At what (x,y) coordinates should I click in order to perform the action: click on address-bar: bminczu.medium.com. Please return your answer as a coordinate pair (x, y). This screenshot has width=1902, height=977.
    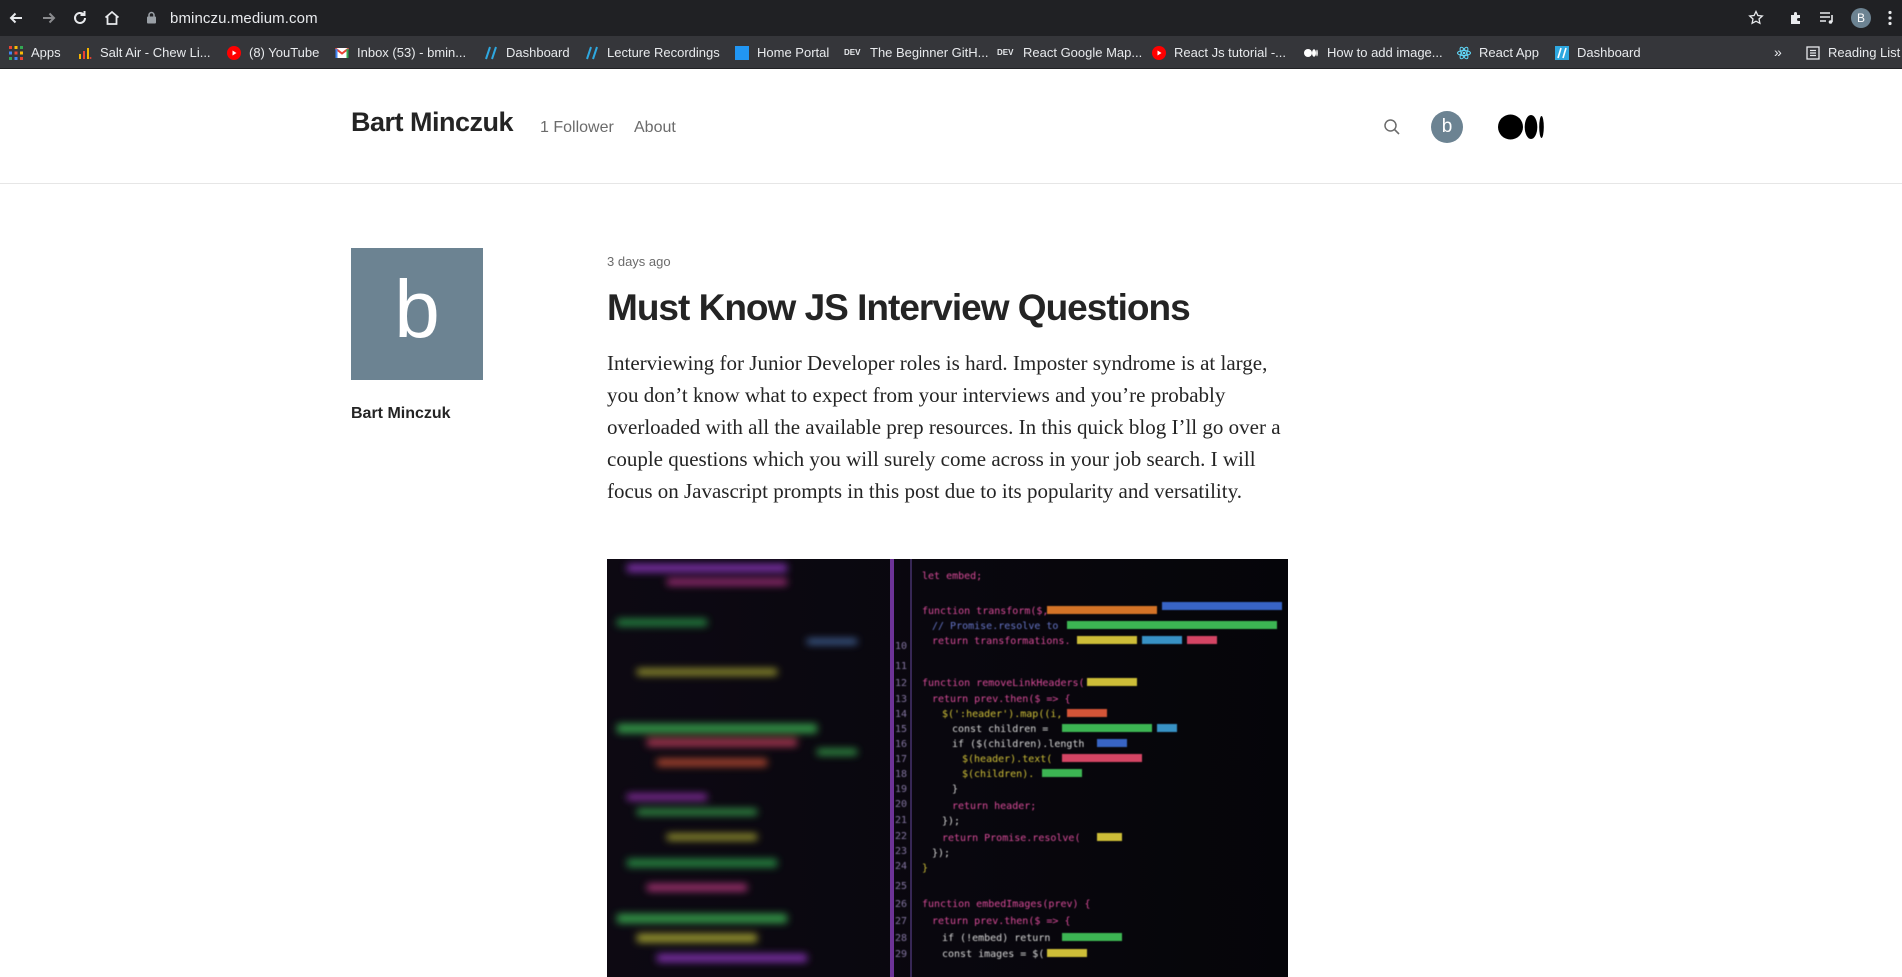
    Looking at the image, I should click on (949, 18).